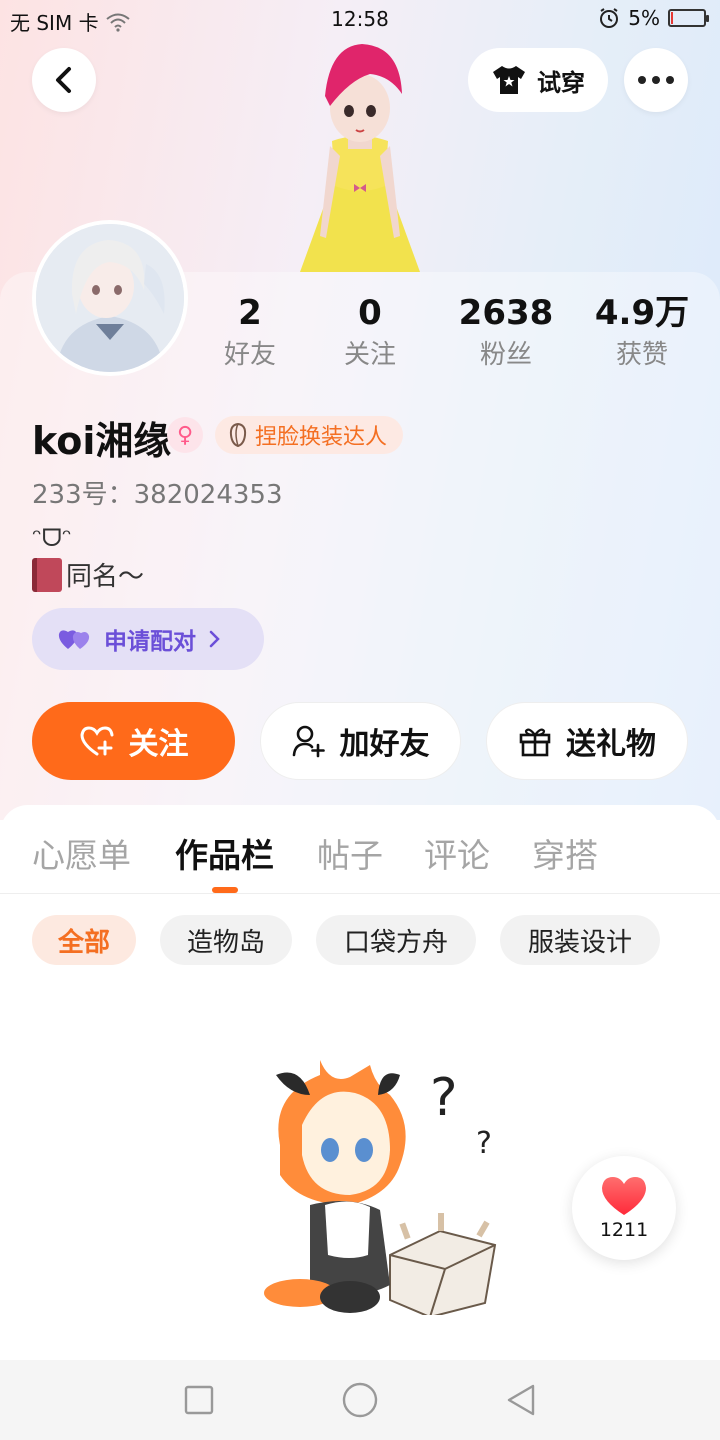  I want to click on stat-friends: 2 好友, so click(250, 333).